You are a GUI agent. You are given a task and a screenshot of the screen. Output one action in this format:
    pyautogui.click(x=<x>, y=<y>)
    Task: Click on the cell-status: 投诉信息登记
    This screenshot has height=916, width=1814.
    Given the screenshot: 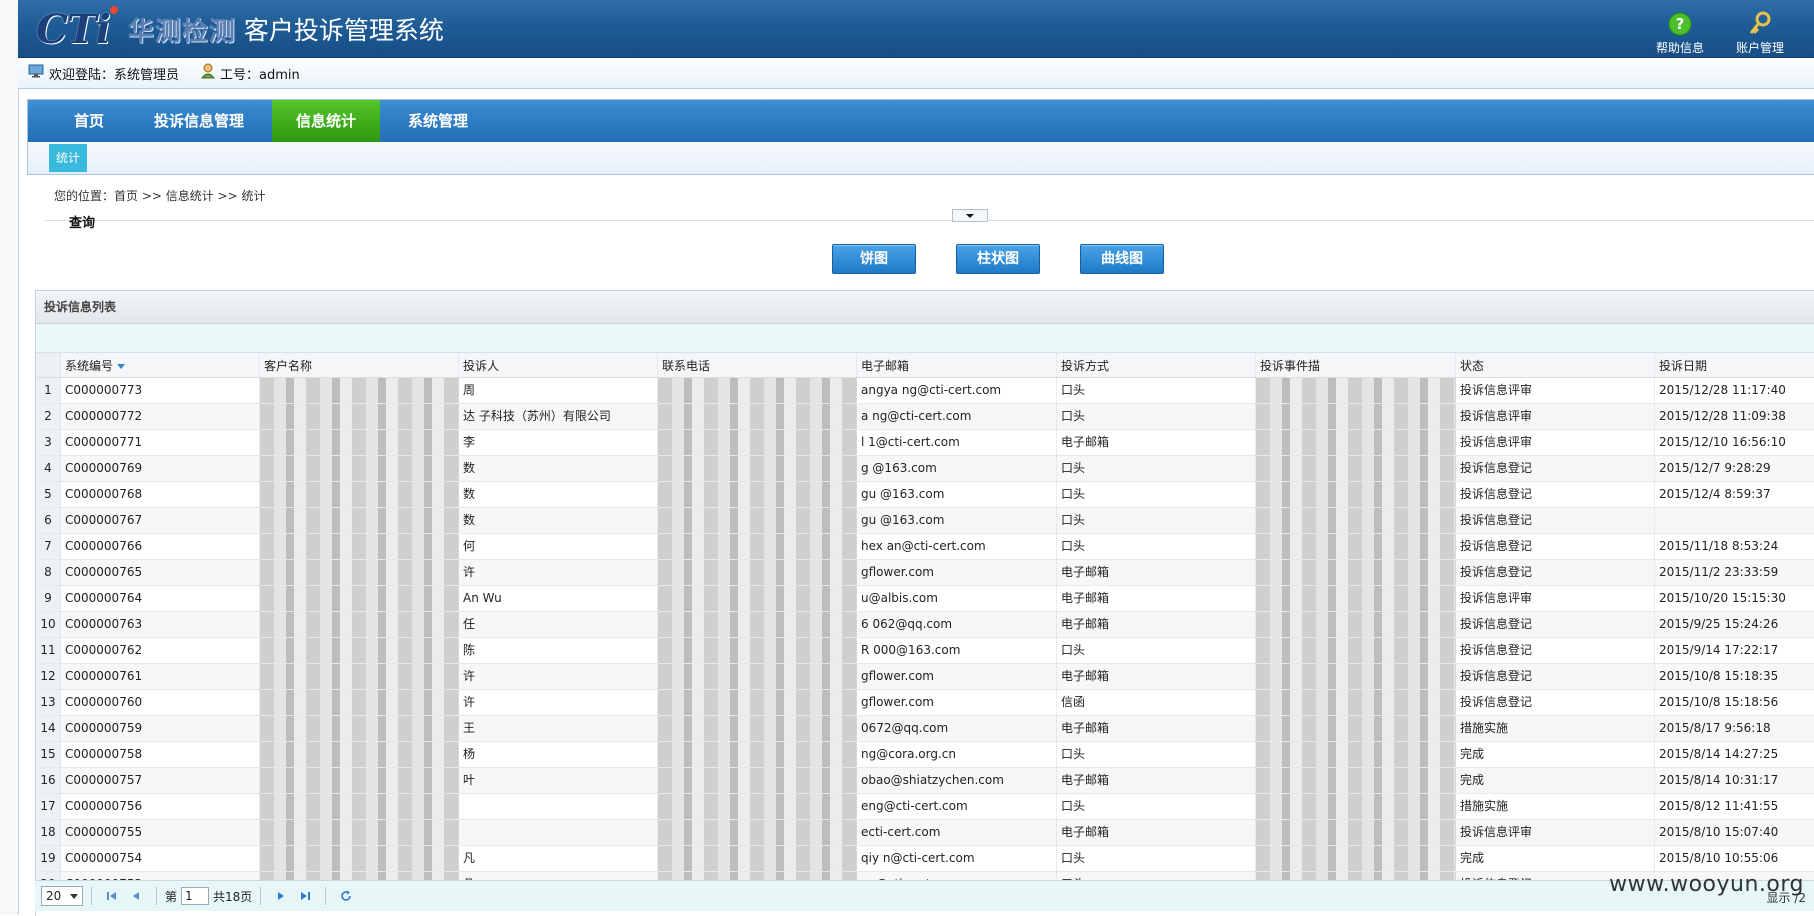 What is the action you would take?
    pyautogui.click(x=1555, y=702)
    